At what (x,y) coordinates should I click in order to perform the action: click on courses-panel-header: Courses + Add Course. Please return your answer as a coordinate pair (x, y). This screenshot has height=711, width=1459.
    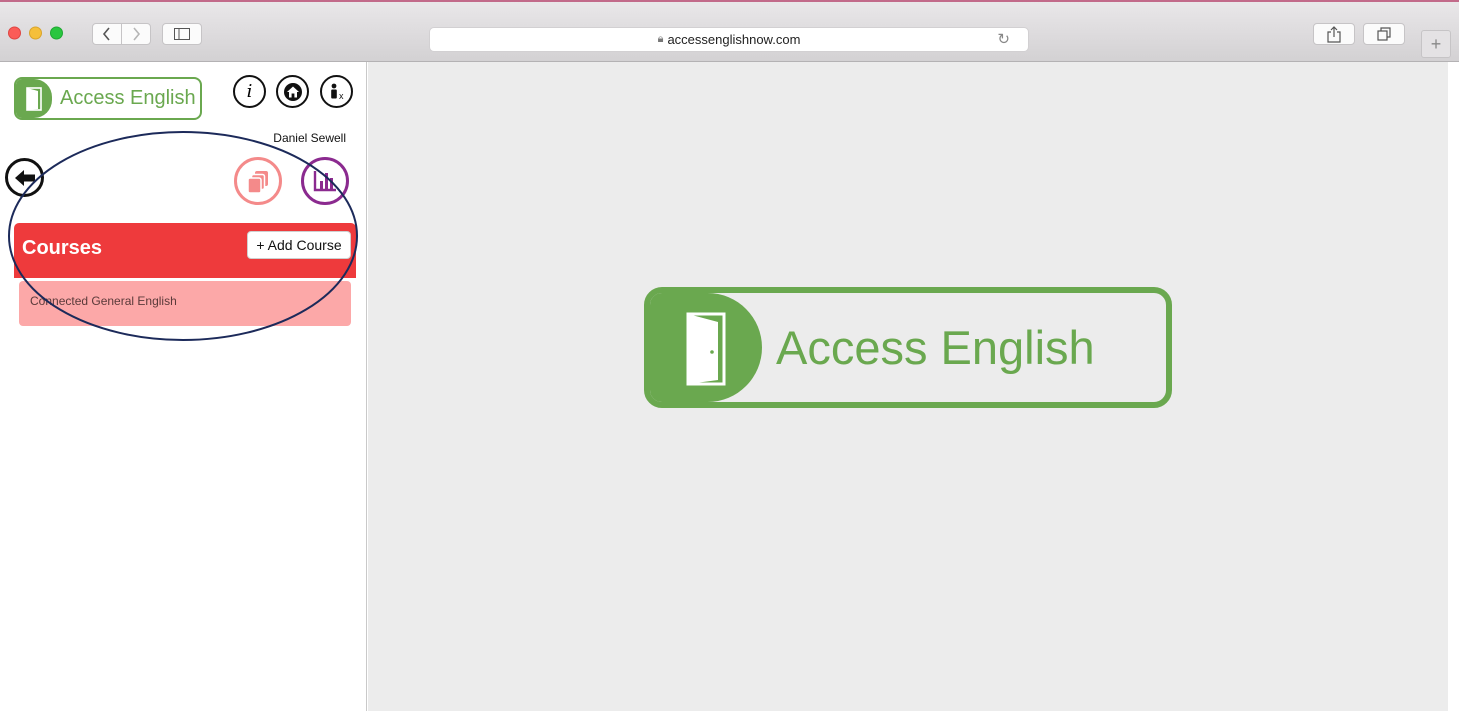
    Looking at the image, I should click on (185, 250).